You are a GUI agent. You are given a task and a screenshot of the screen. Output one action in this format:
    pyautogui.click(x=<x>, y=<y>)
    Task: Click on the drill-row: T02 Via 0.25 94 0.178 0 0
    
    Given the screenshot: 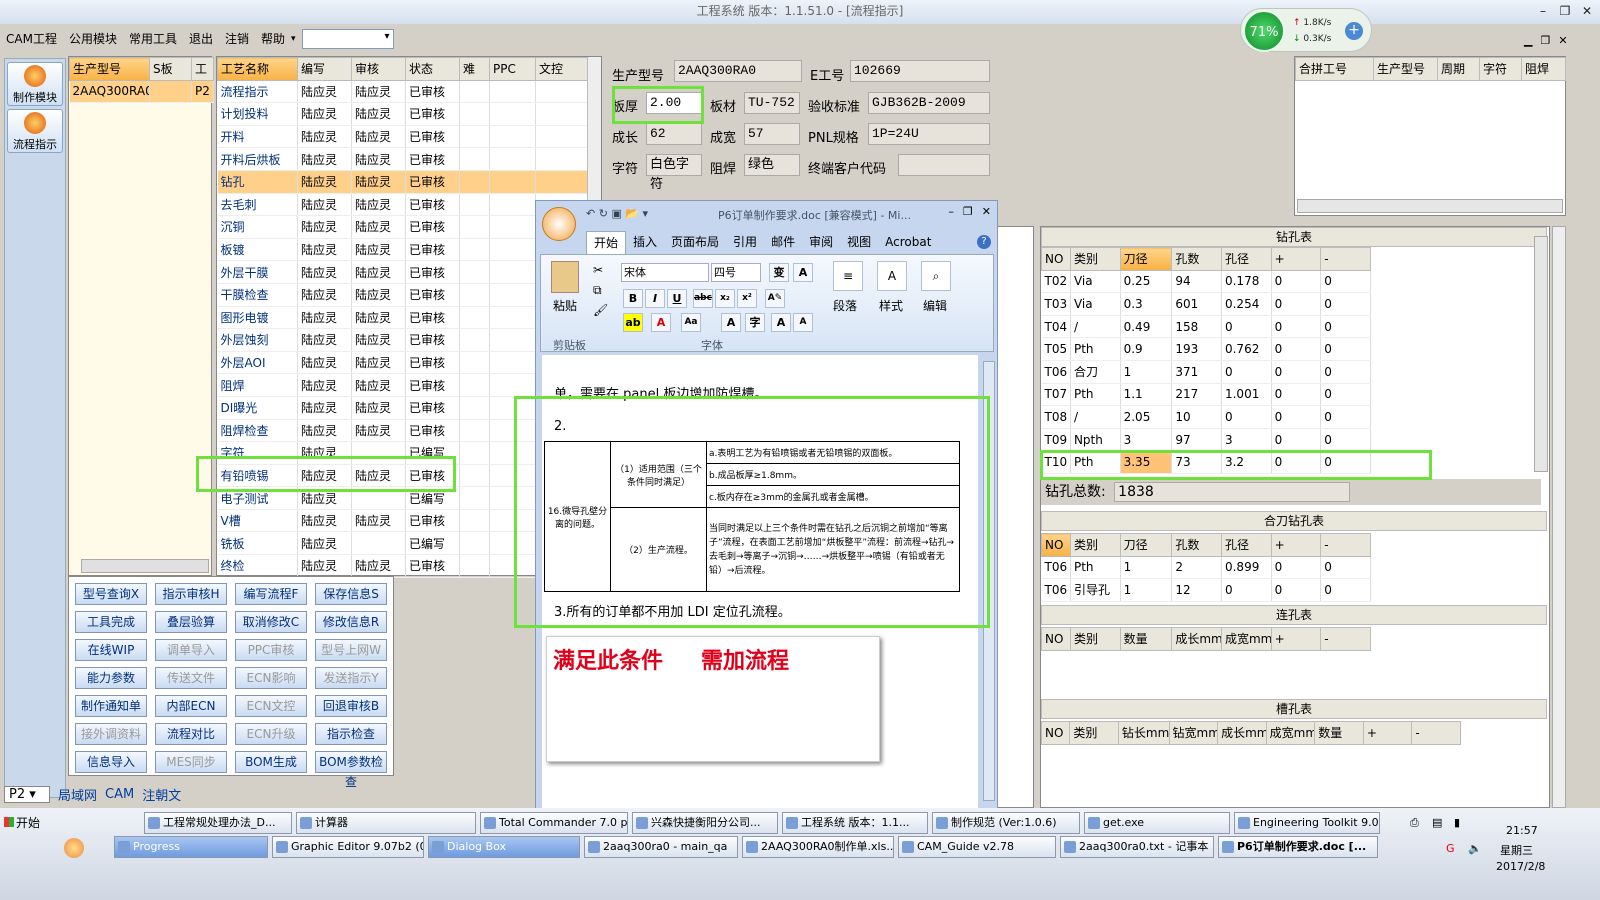 What is the action you would take?
    pyautogui.click(x=1206, y=282)
    